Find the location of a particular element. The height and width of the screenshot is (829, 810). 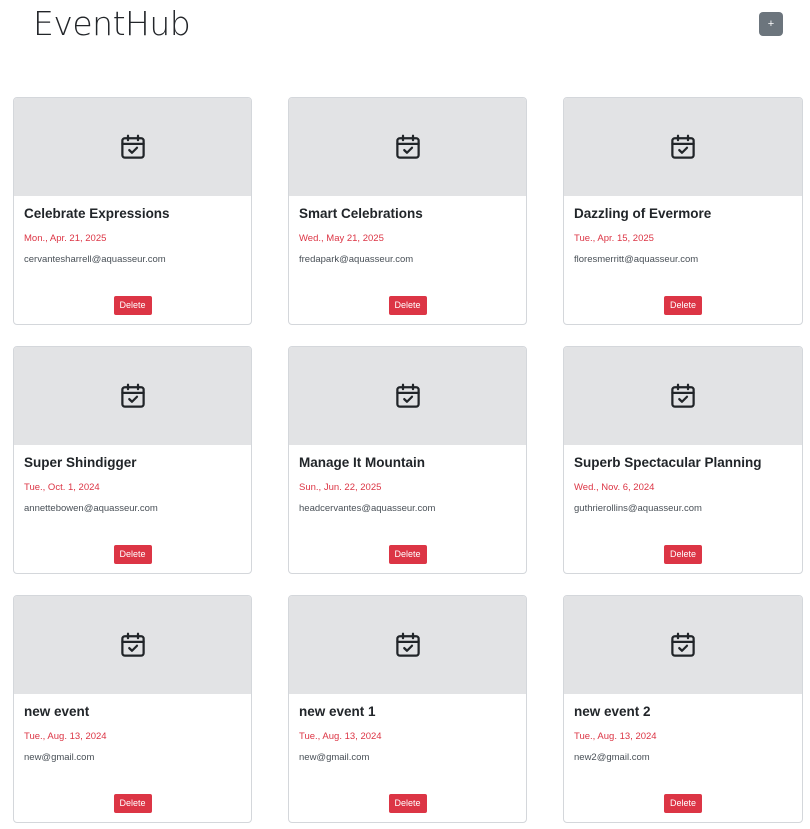

event-title: Superb Spectacular Planning is located at coordinates (668, 462).